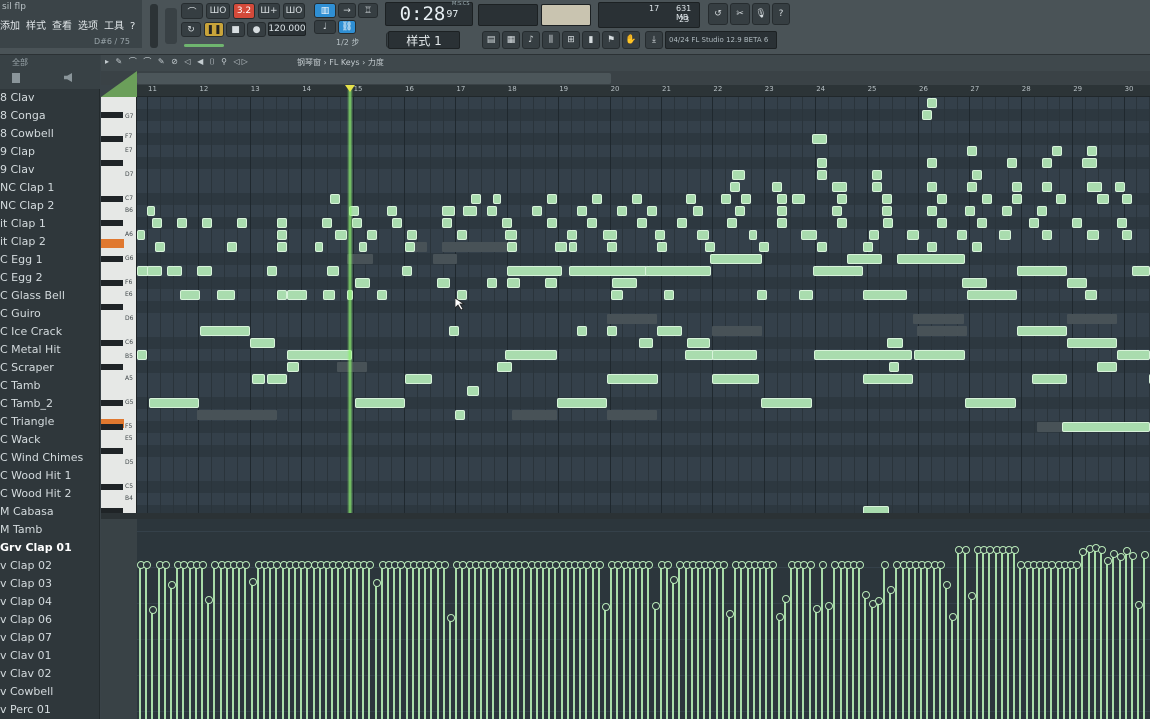  What do you see at coordinates (269, 11) in the screenshot?
I see `step-edit-button: Ш+` at bounding box center [269, 11].